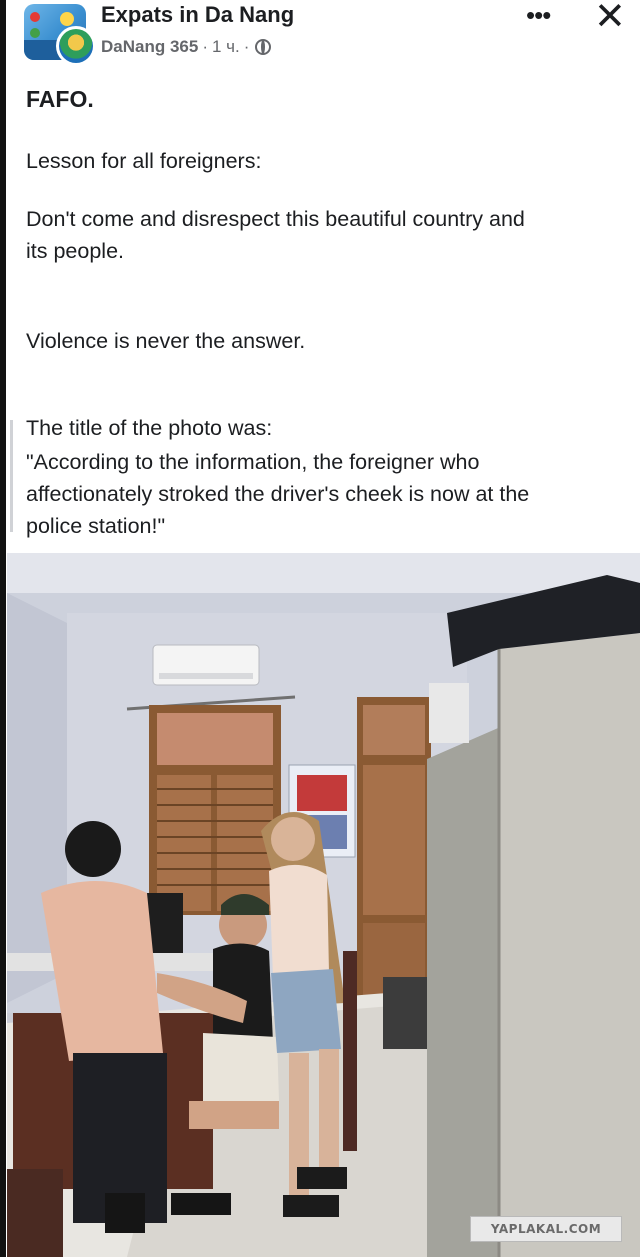  What do you see at coordinates (610, 19) in the screenshot?
I see `close-icon: ✕` at bounding box center [610, 19].